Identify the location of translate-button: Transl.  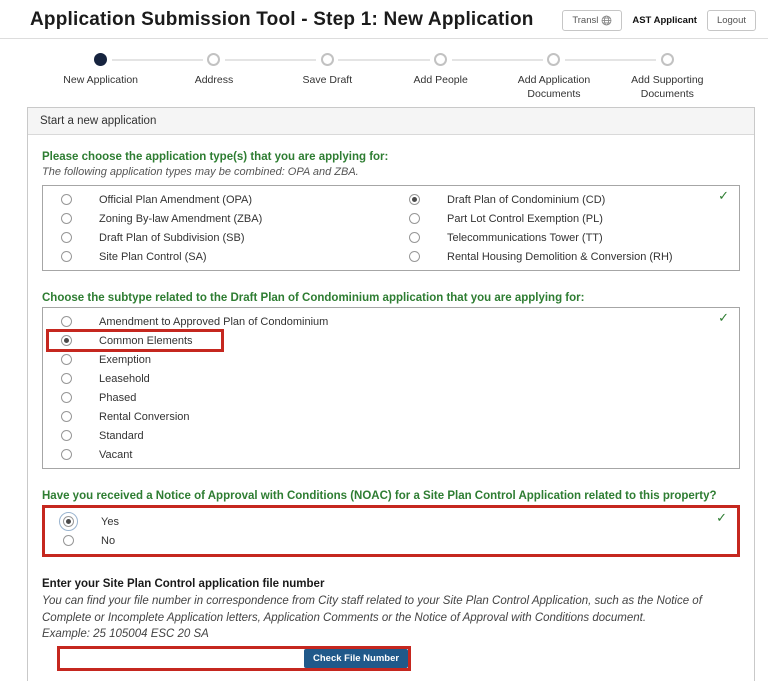
(592, 20).